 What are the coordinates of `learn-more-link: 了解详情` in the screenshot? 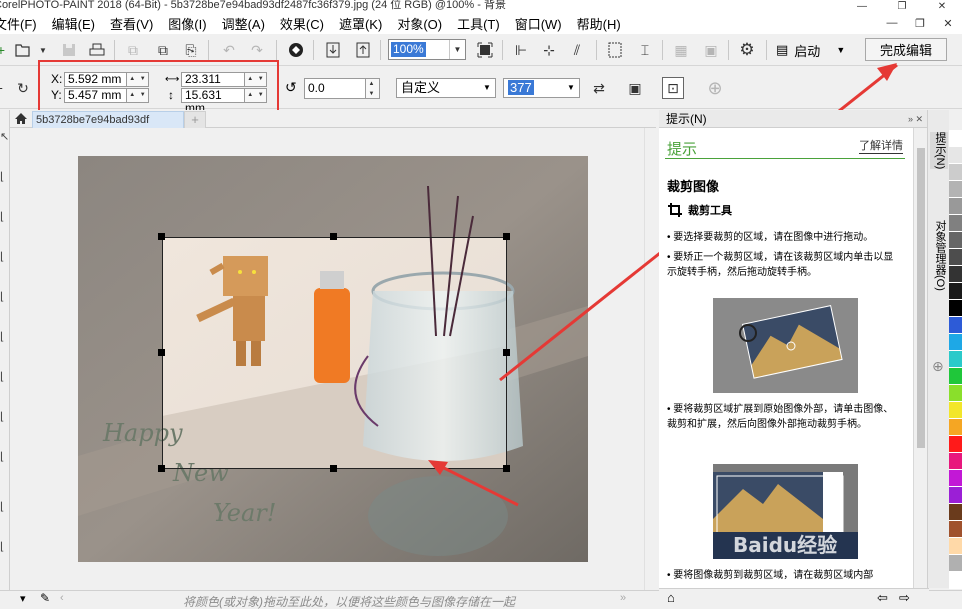 It's located at (881, 147).